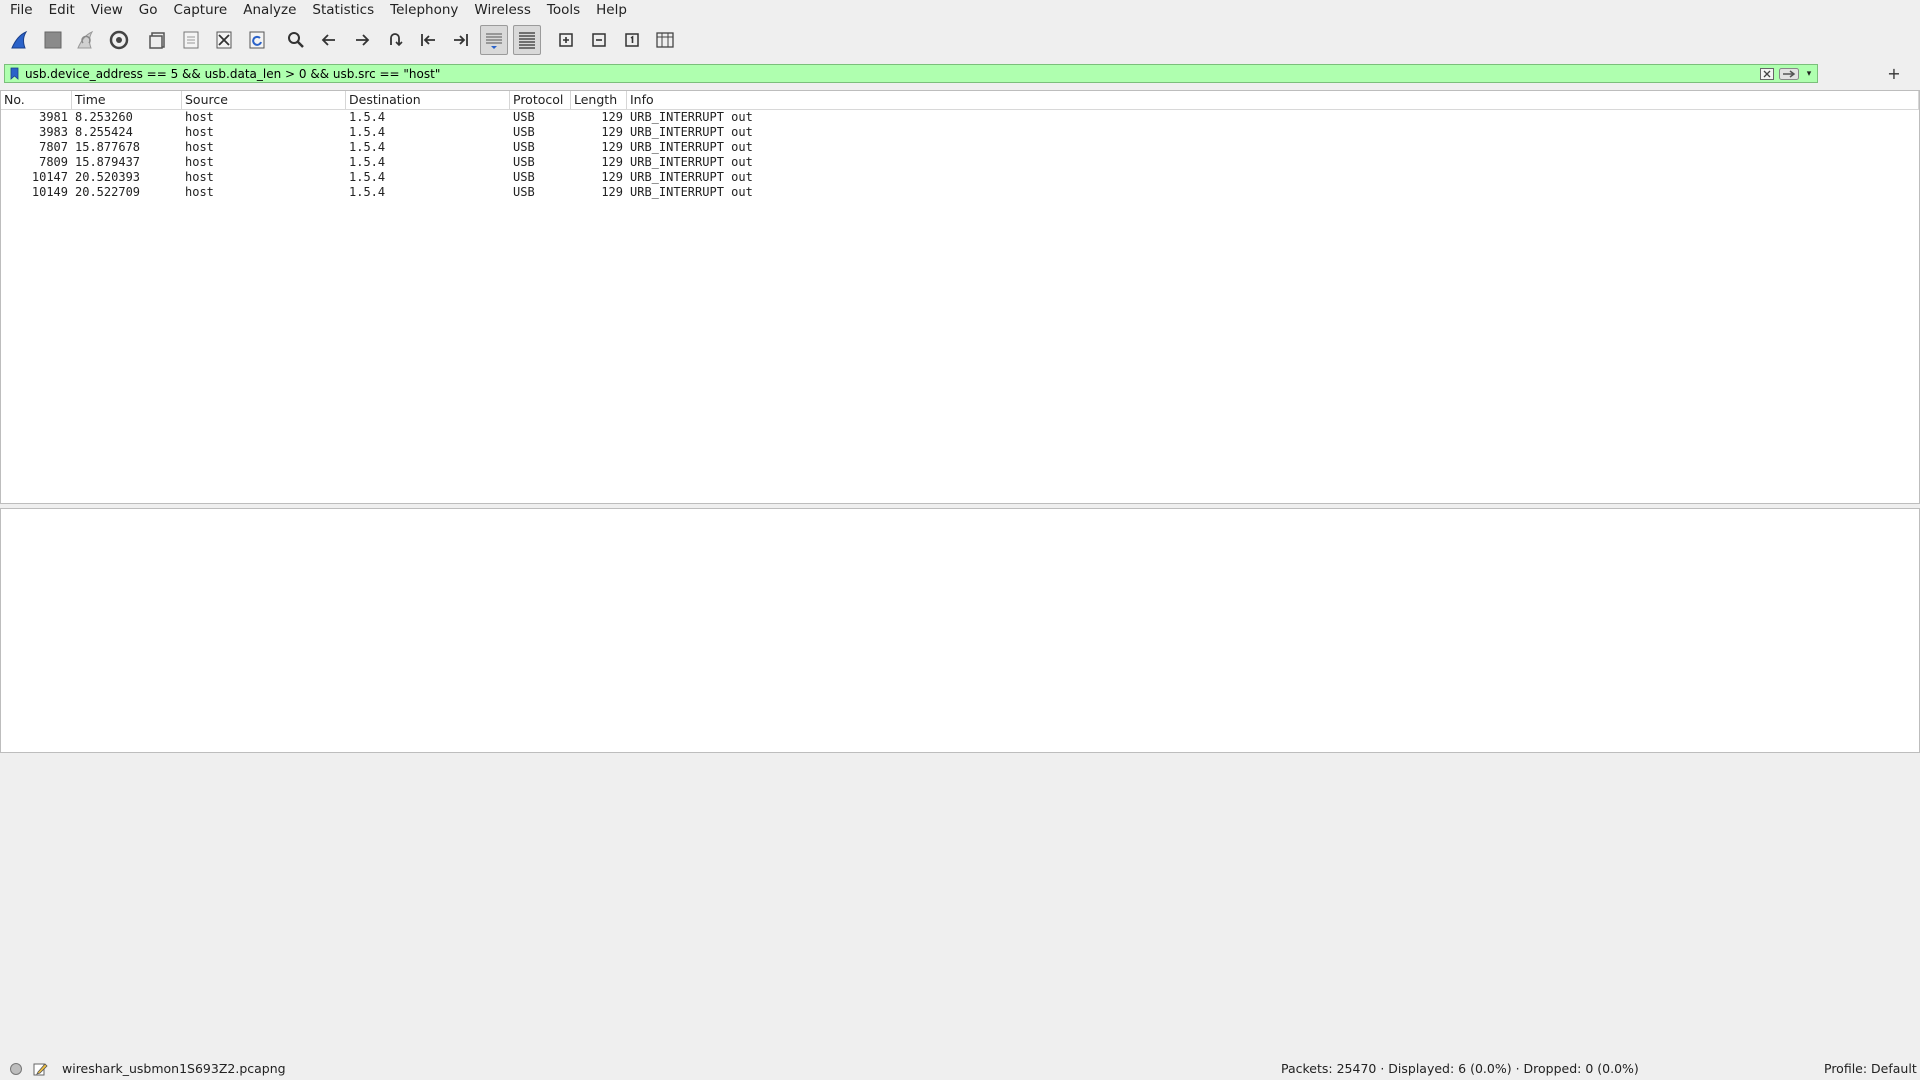  What do you see at coordinates (500, 10) in the screenshot?
I see `menu-wireless: Wireless` at bounding box center [500, 10].